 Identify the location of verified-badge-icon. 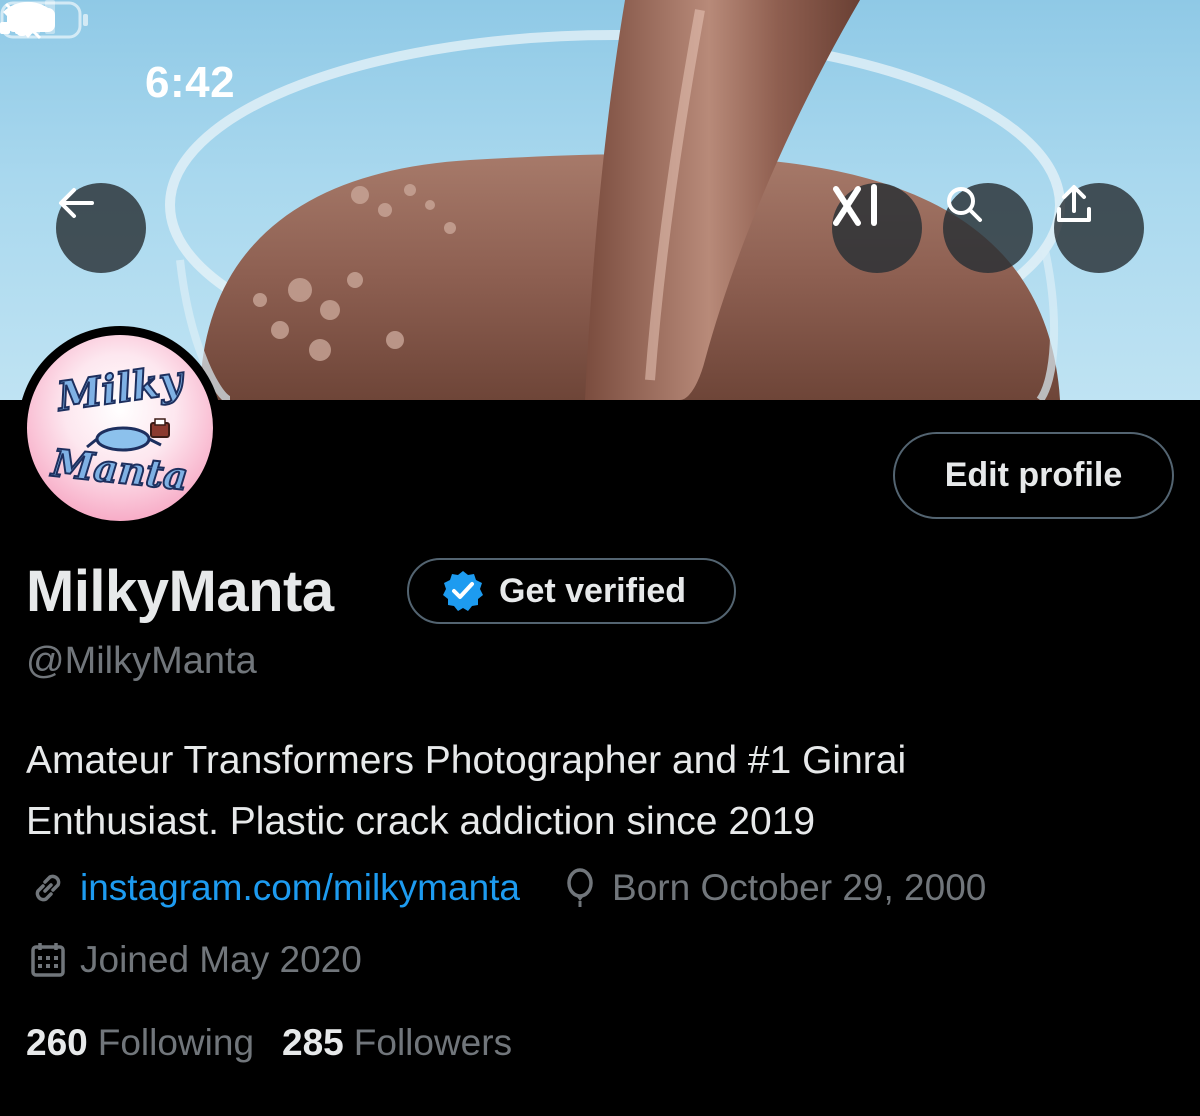
(463, 591).